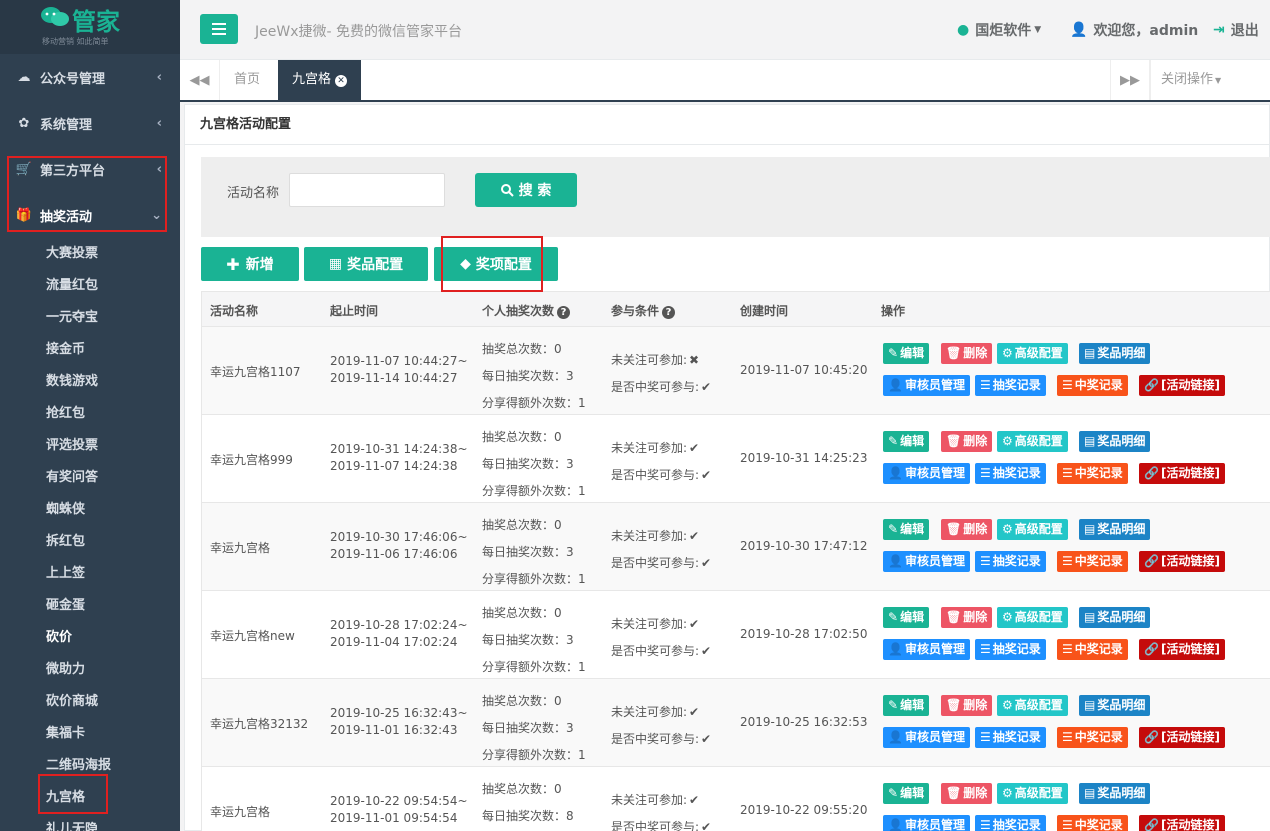 Image resolution: width=1270 pixels, height=831 pixels. What do you see at coordinates (496, 264) in the screenshot?
I see `award-config-button: ◆ 奖项配置` at bounding box center [496, 264].